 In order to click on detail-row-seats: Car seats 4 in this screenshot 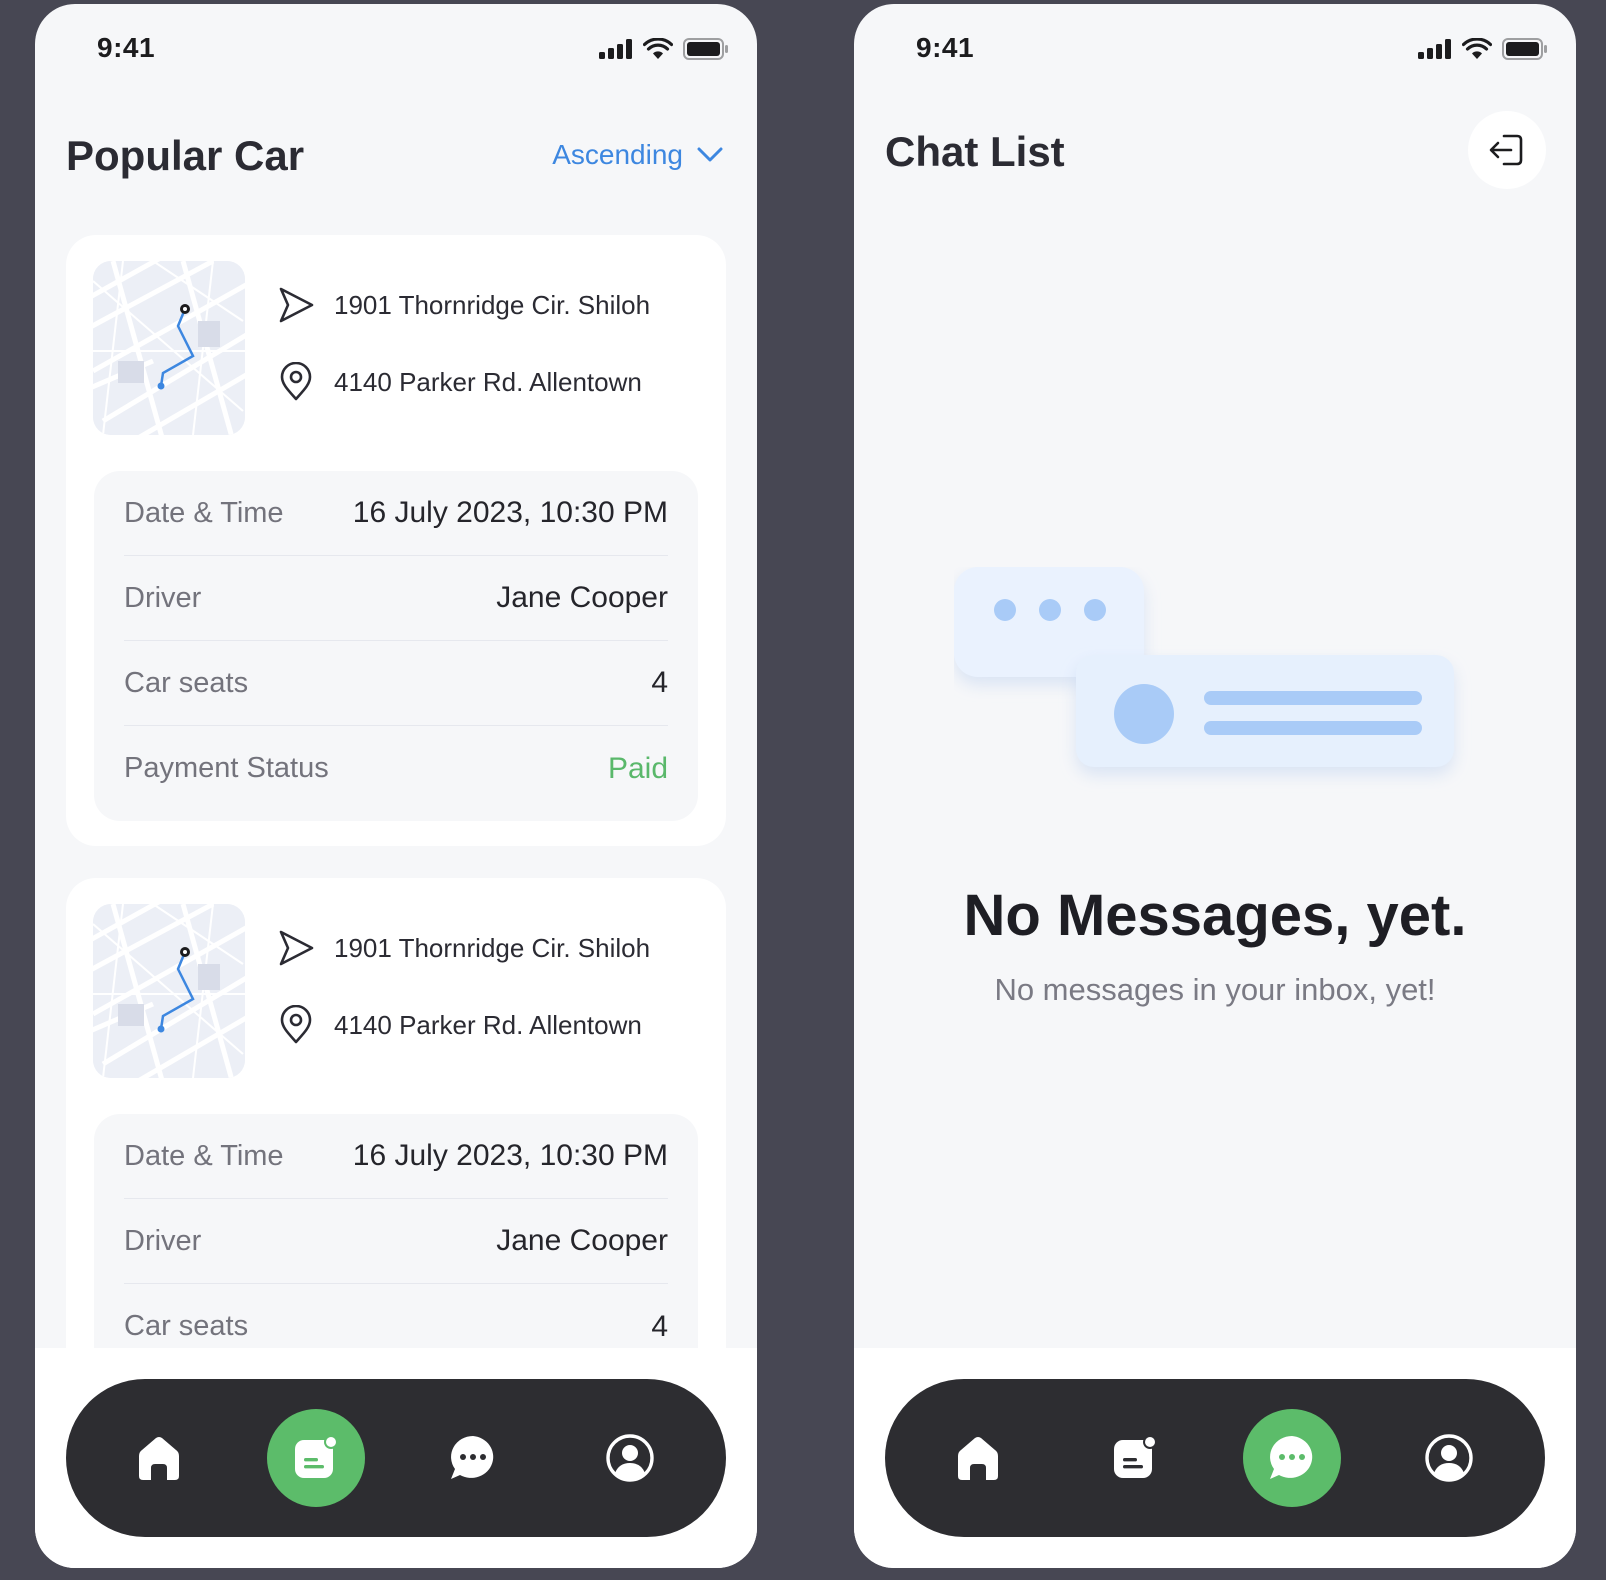, I will do `click(396, 683)`.